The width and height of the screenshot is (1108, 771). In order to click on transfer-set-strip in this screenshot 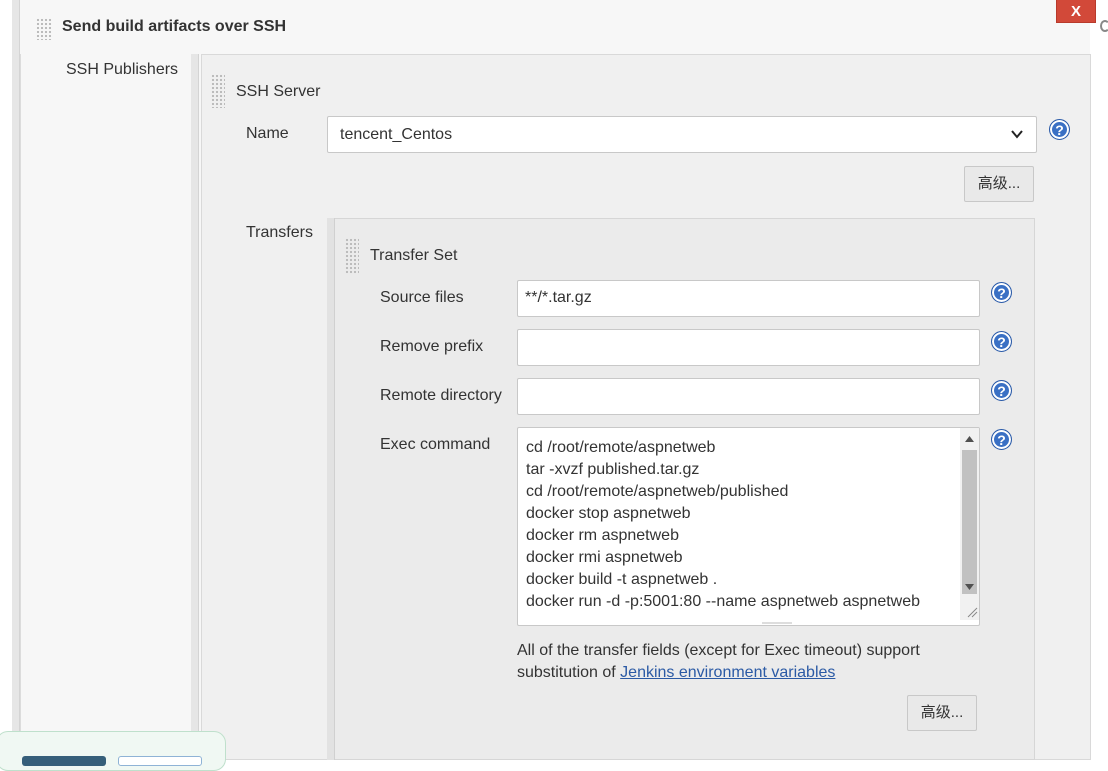, I will do `click(331, 489)`.